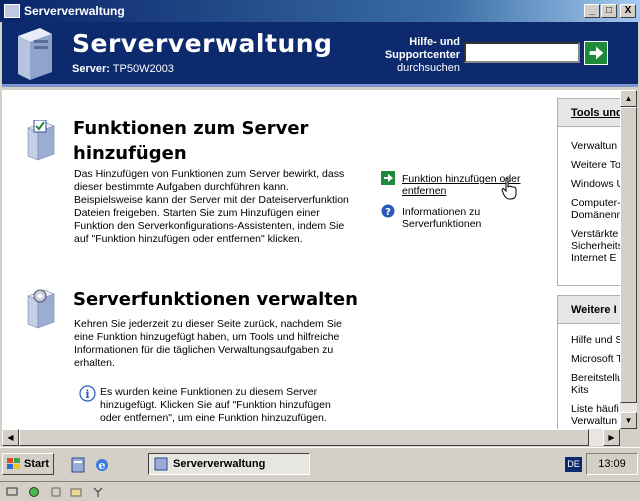  Describe the element at coordinates (612, 464) in the screenshot. I see `clock: 13:09` at that location.